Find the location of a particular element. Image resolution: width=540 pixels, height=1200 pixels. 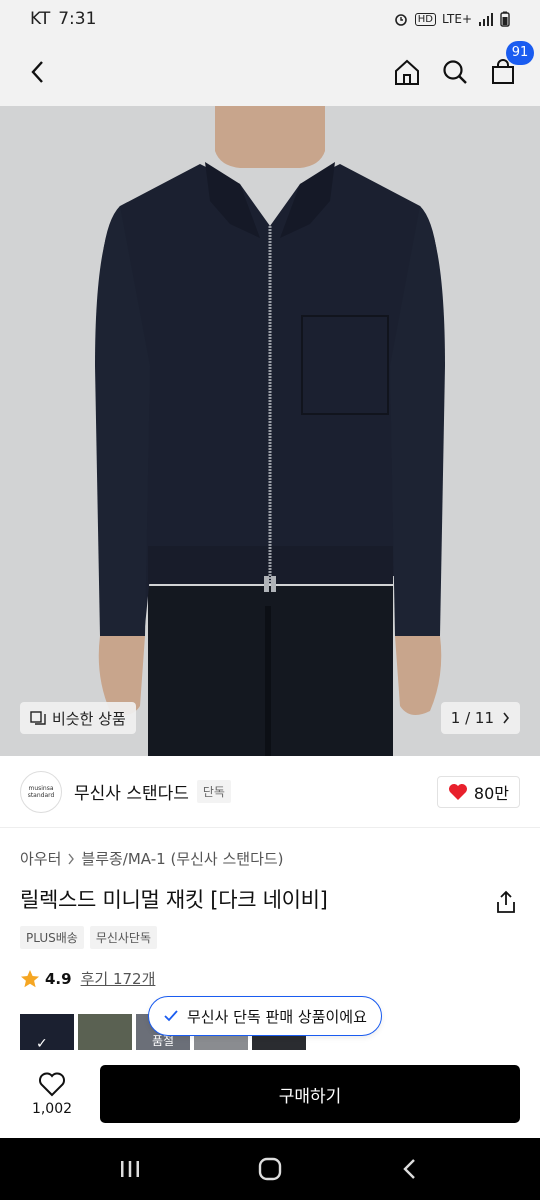

share-button is located at coordinates (506, 902).